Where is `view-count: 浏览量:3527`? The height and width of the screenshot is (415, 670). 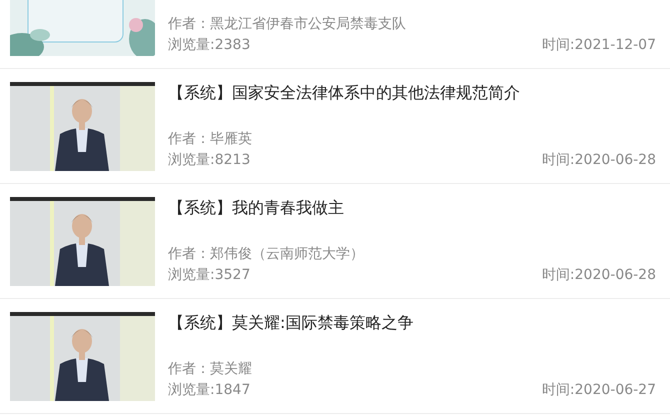
view-count: 浏览量:3527 is located at coordinates (209, 275).